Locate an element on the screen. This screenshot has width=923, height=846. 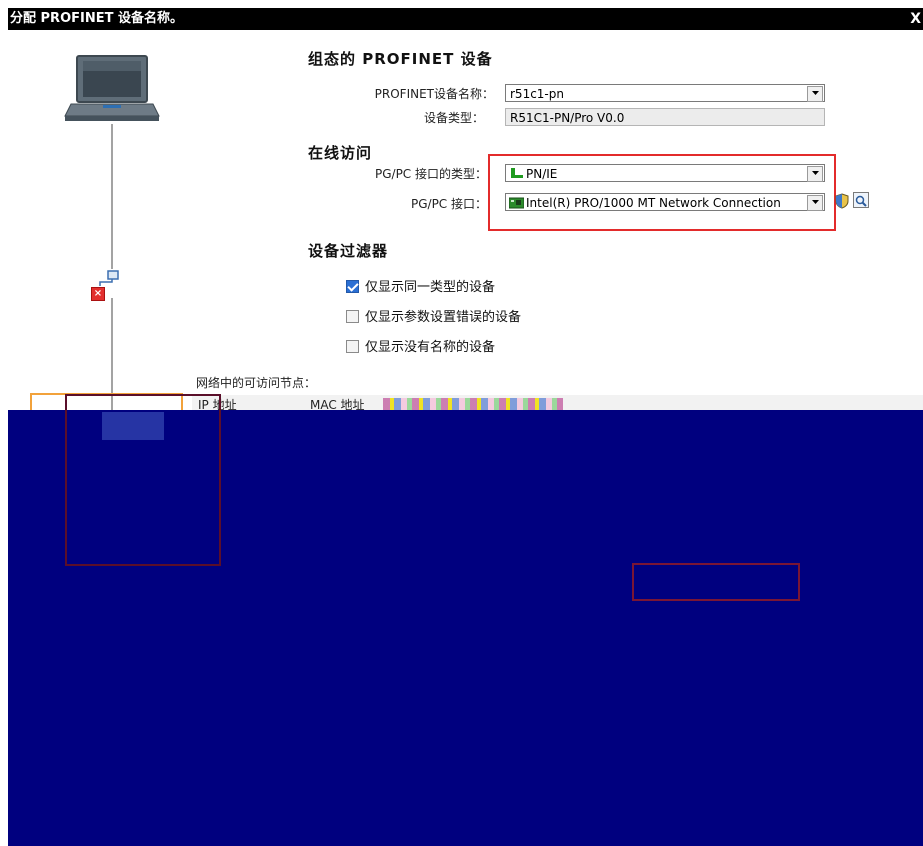
dialog-titlebar: 分配 PROFINET 设备名称。 X is located at coordinates (465, 19).